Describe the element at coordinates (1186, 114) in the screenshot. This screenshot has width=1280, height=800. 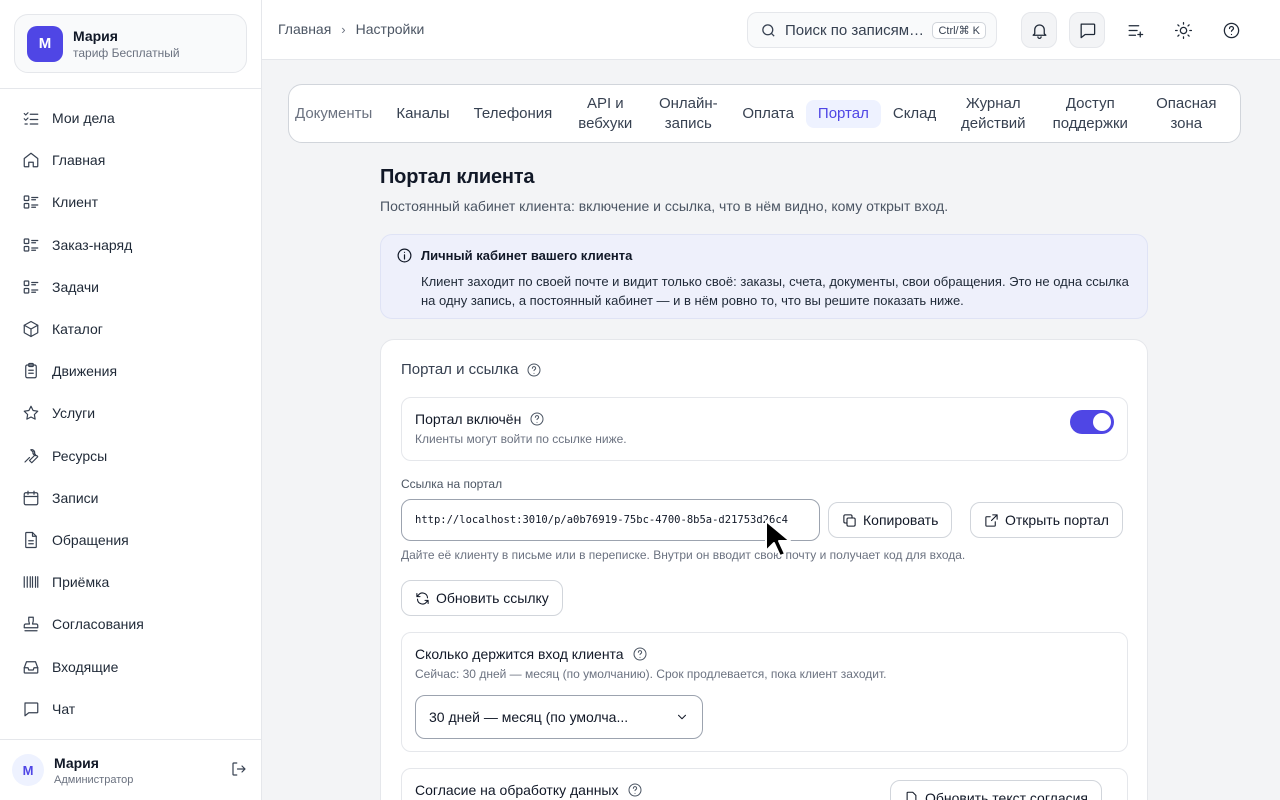
I see `tab-danger-zone: Опасная зона` at that location.